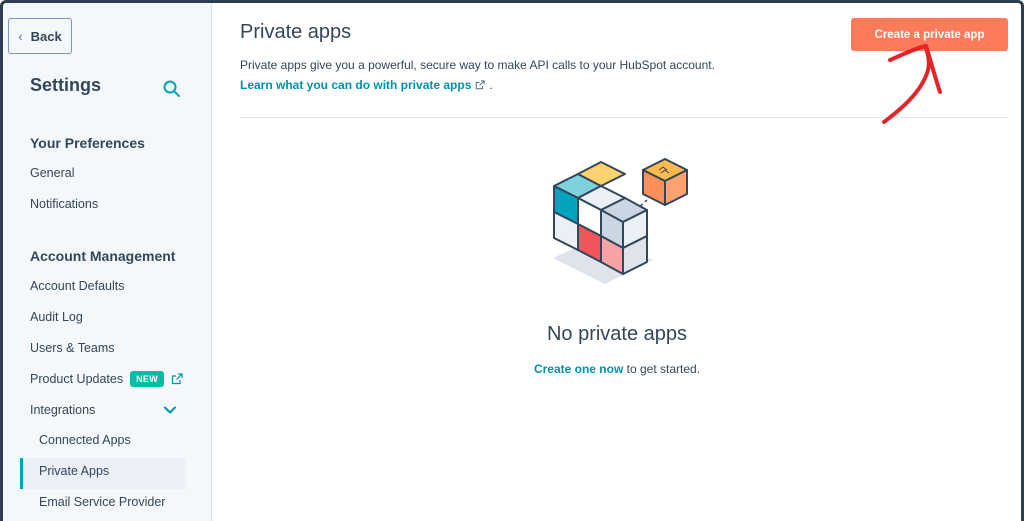  I want to click on sidebar-item-account-defaults: Account Defaults, so click(77, 286).